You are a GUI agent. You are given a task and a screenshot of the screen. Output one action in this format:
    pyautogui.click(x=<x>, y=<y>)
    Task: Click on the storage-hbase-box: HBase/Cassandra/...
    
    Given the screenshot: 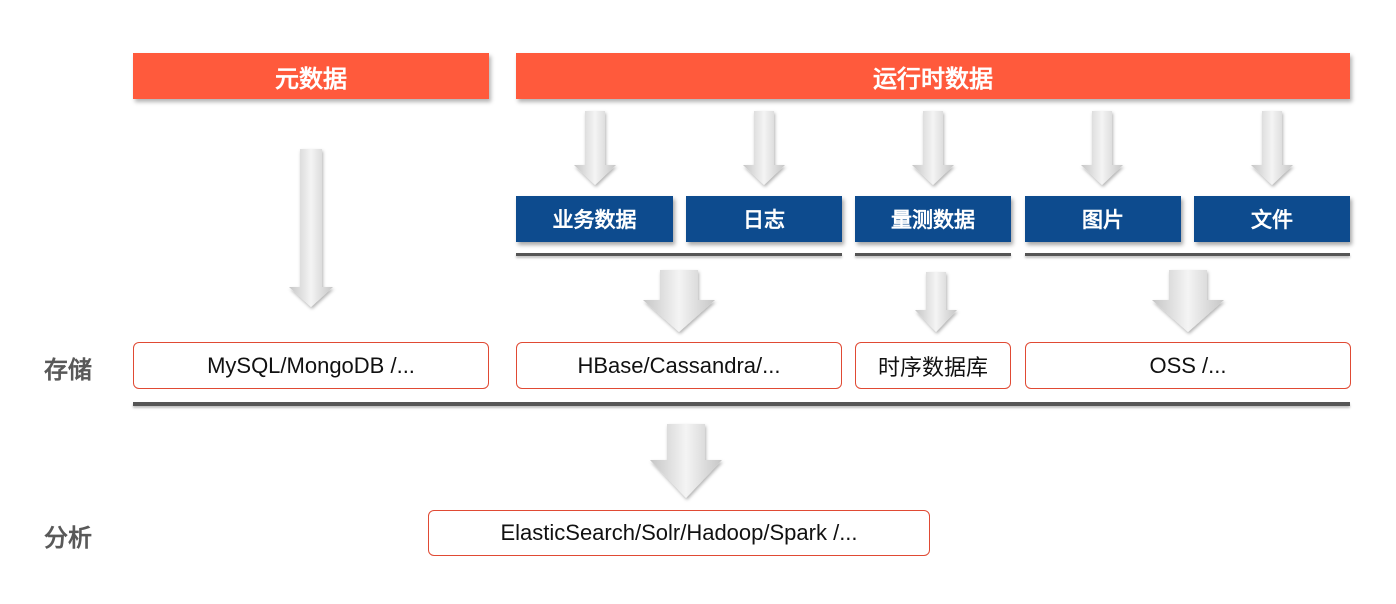 What is the action you would take?
    pyautogui.click(x=679, y=365)
    